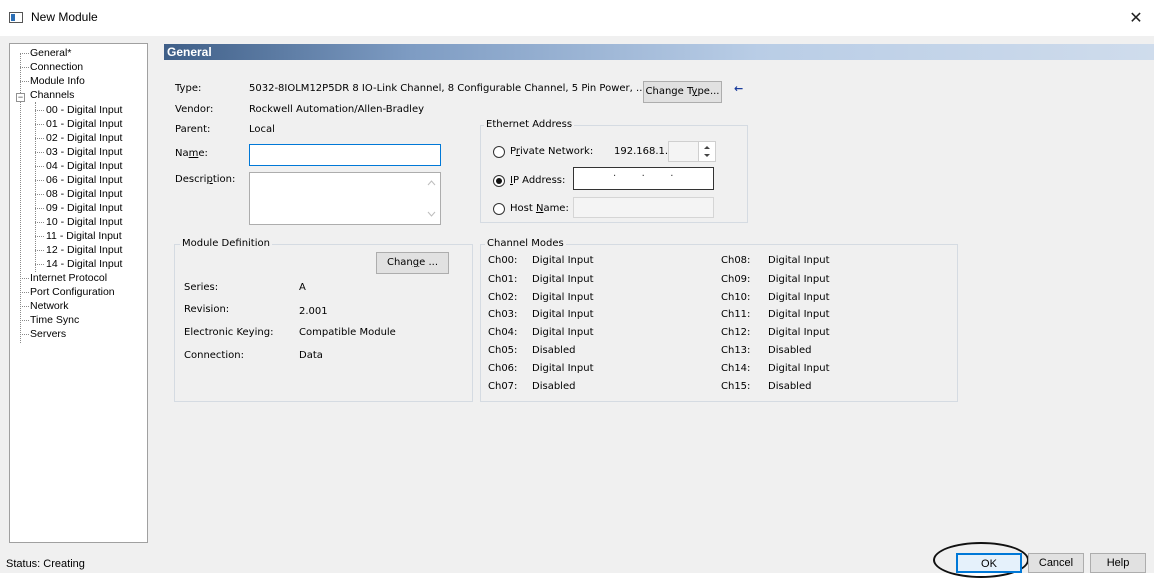 The image size is (1154, 578). Describe the element at coordinates (431, 198) in the screenshot. I see `description-scrollbar` at that location.